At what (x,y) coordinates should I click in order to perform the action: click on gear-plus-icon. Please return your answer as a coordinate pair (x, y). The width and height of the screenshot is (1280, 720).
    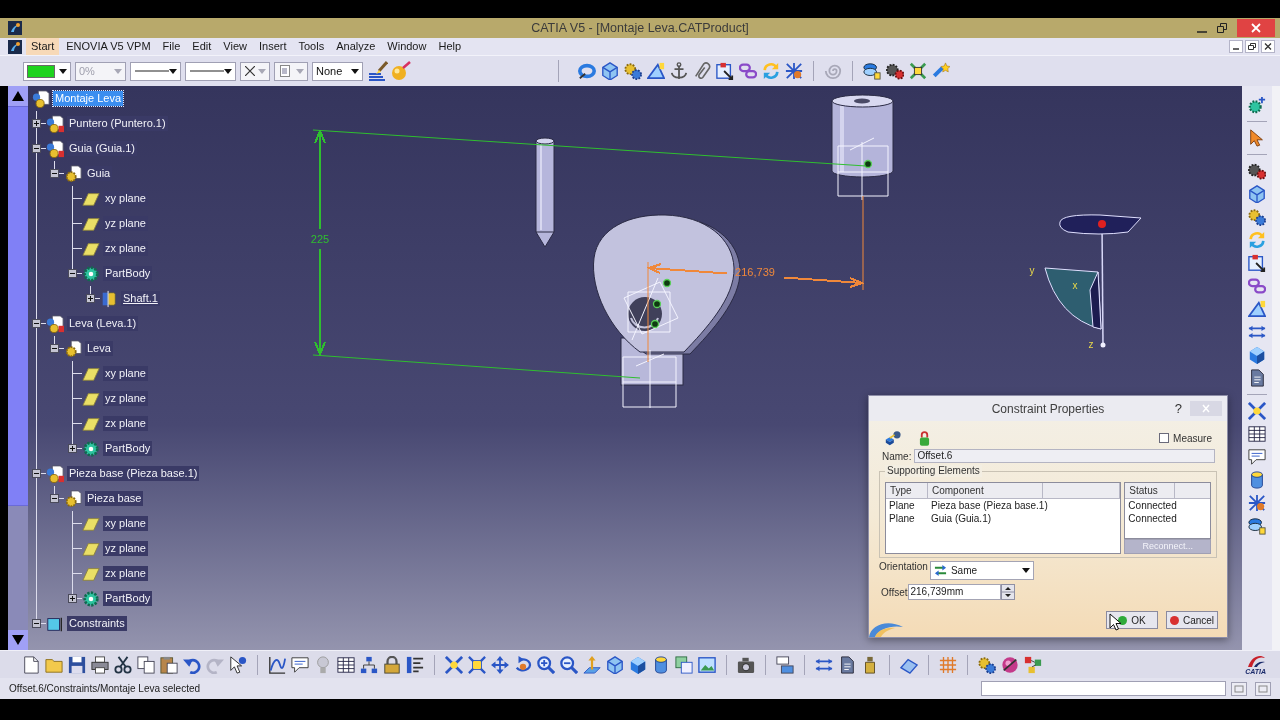
    Looking at the image, I should click on (1257, 105).